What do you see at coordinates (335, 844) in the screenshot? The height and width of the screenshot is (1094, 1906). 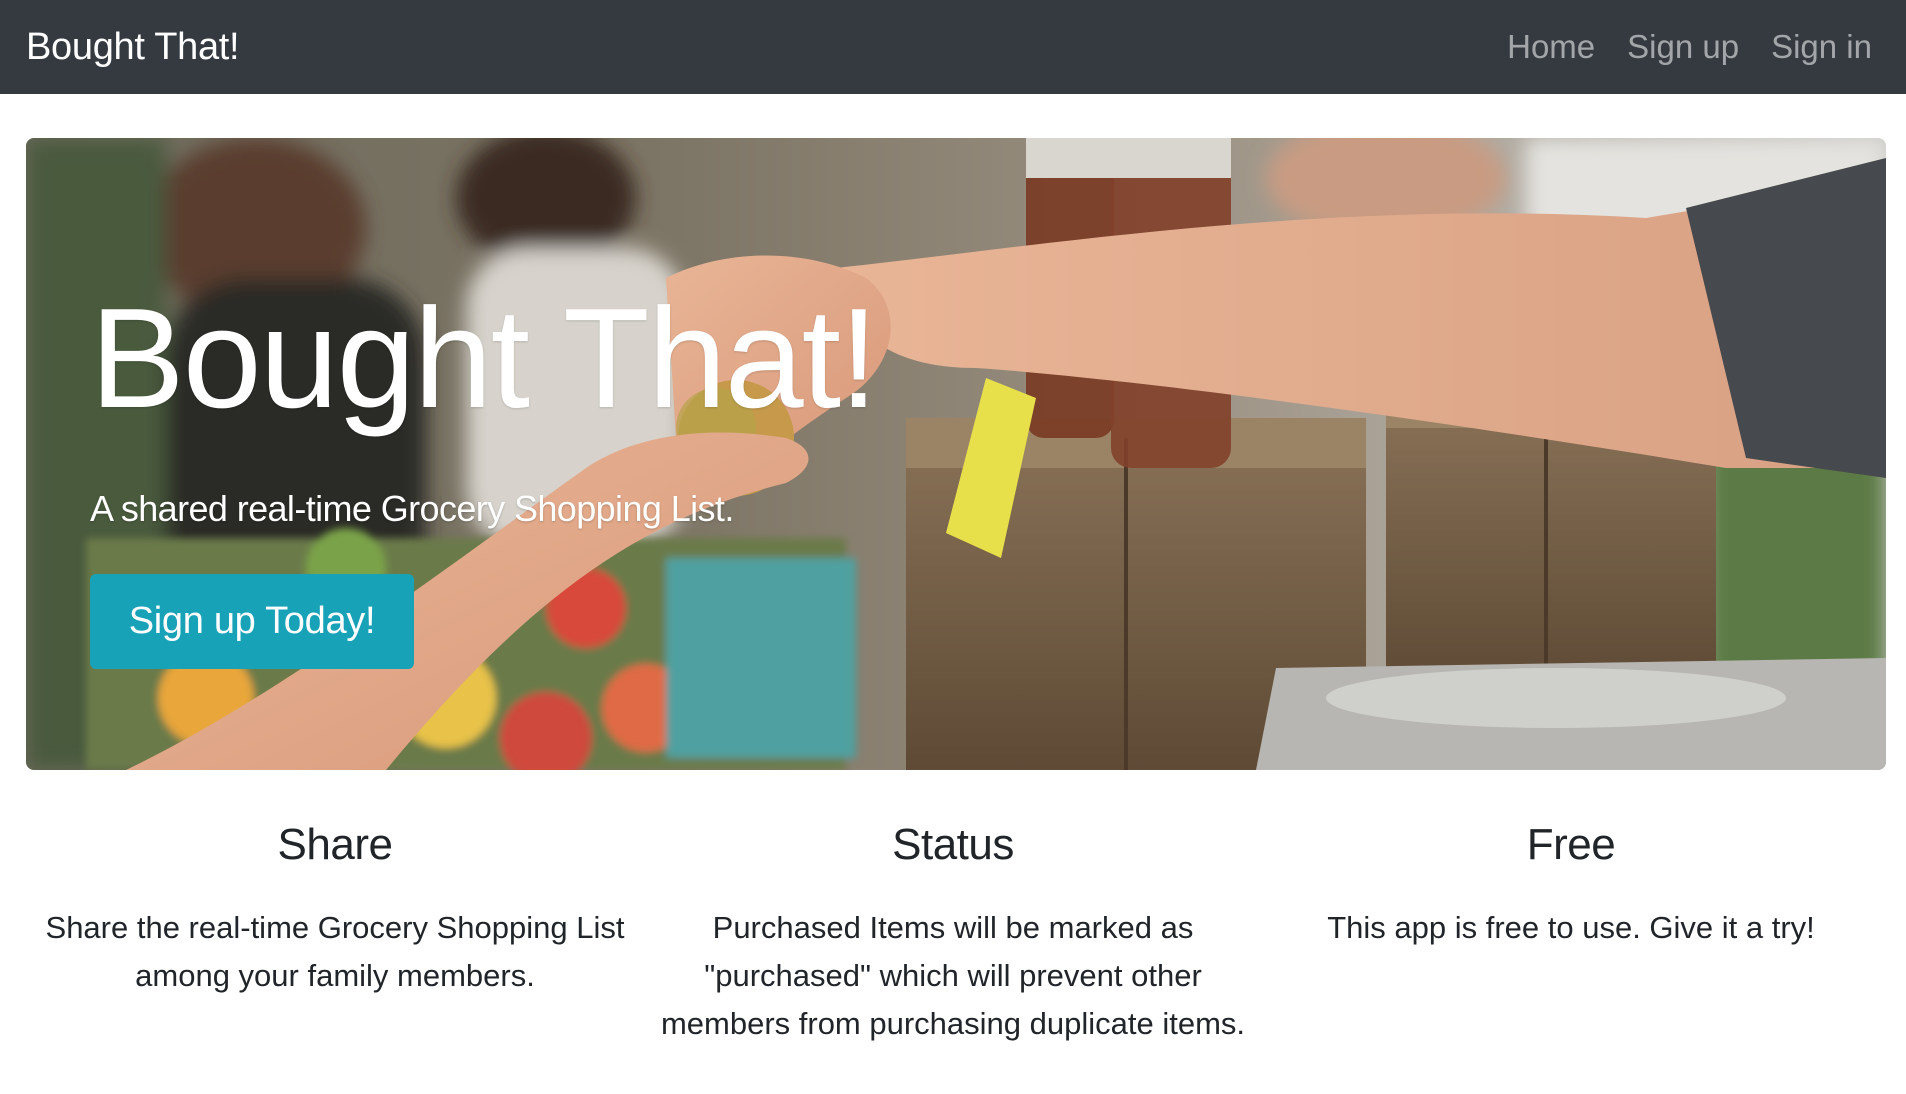 I see `feature-title: Share` at bounding box center [335, 844].